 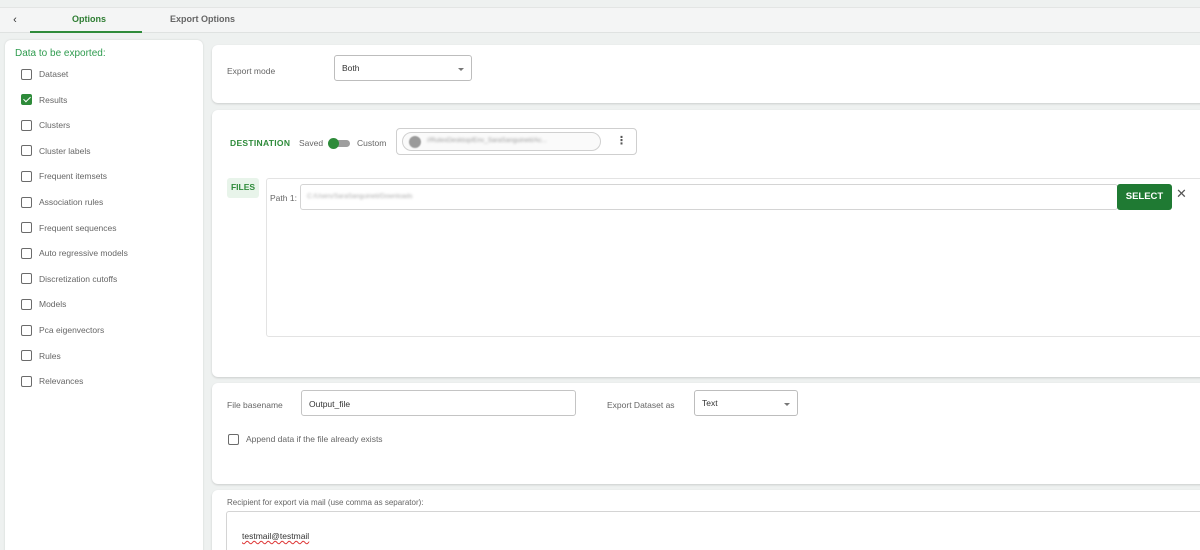 I want to click on checkbox-label: Dataset, so click(x=54, y=74).